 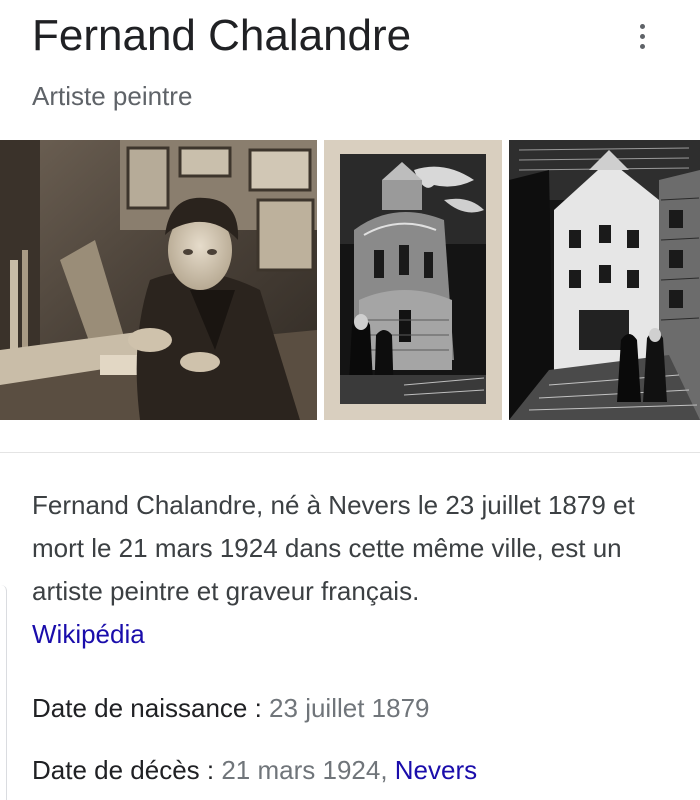 I want to click on church-engraving, so click(x=413, y=280).